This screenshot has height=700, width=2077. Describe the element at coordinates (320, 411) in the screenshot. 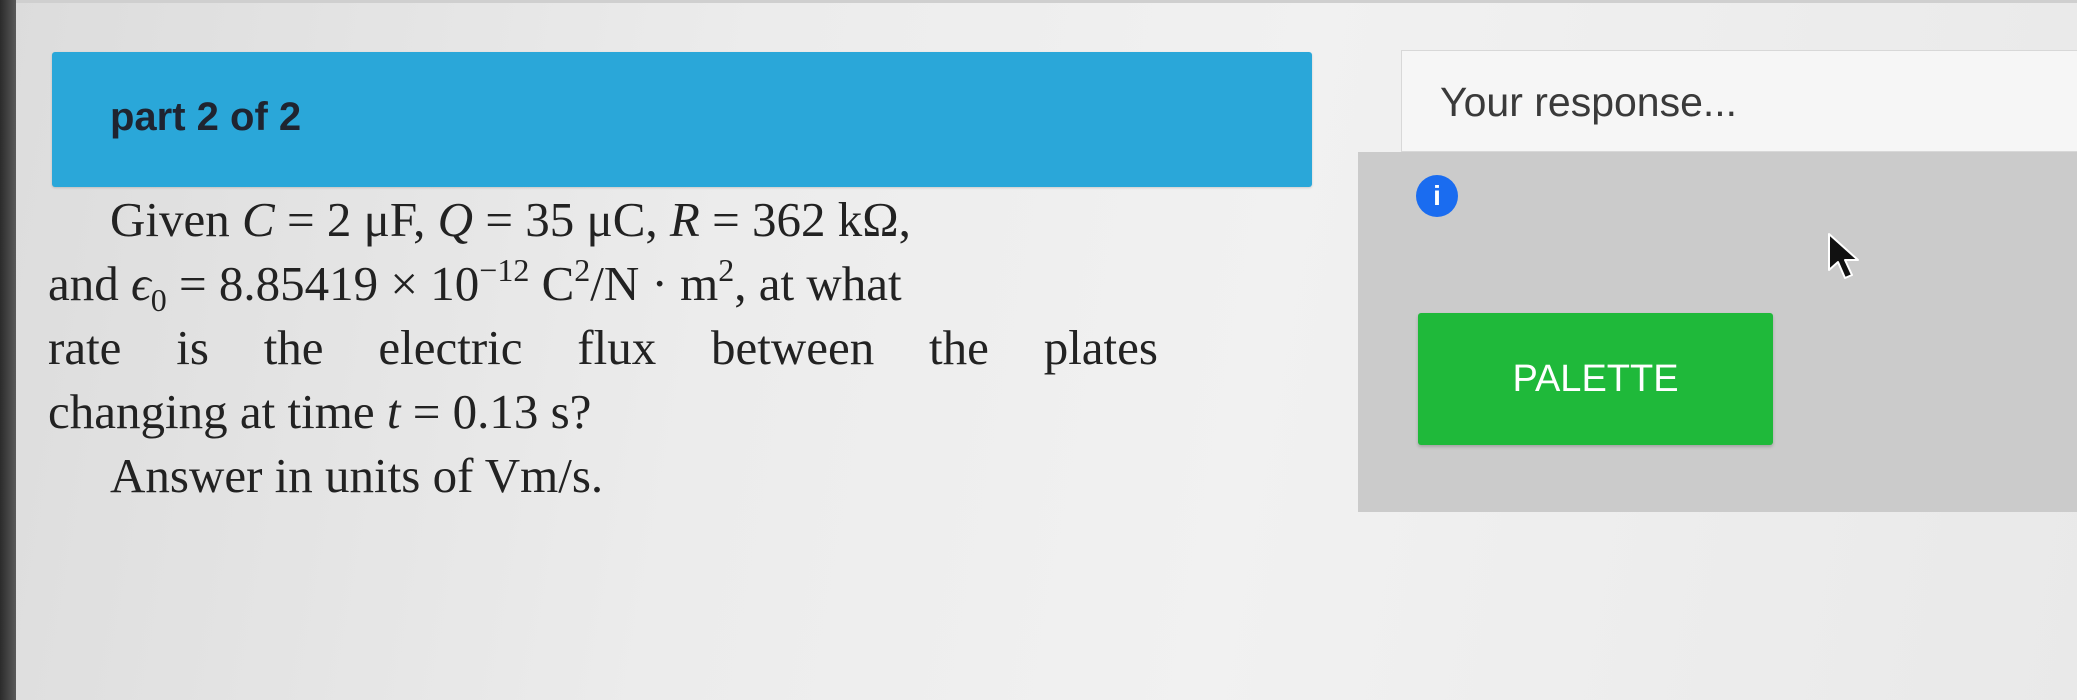

I see `question-line-4: changing at time t = 0.13 s?` at that location.